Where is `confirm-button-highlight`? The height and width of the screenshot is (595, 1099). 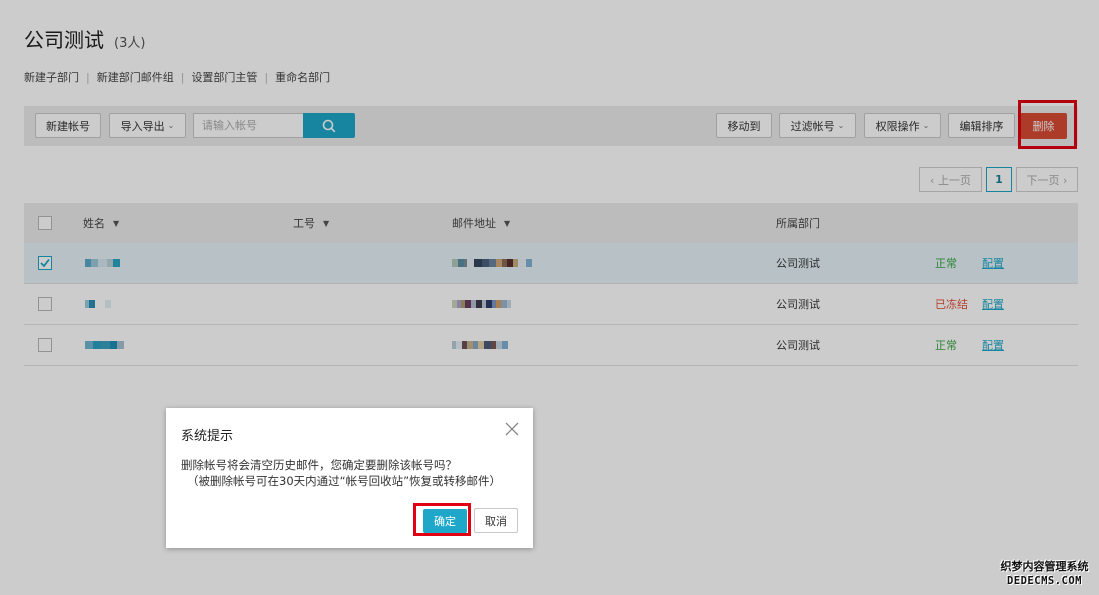
confirm-button-highlight is located at coordinates (442, 519).